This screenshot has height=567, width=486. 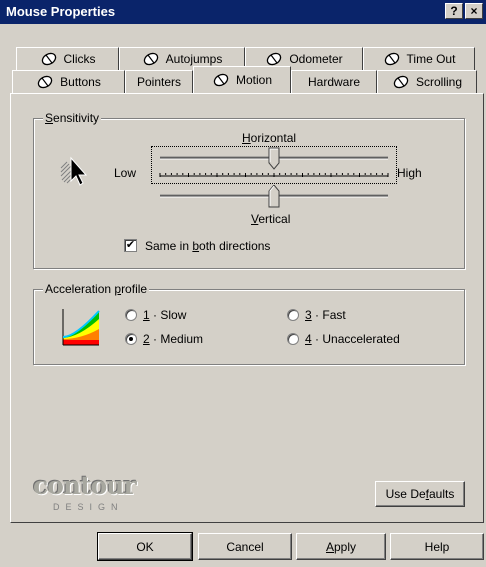 What do you see at coordinates (85, 485) in the screenshot?
I see `logo-word: contour` at bounding box center [85, 485].